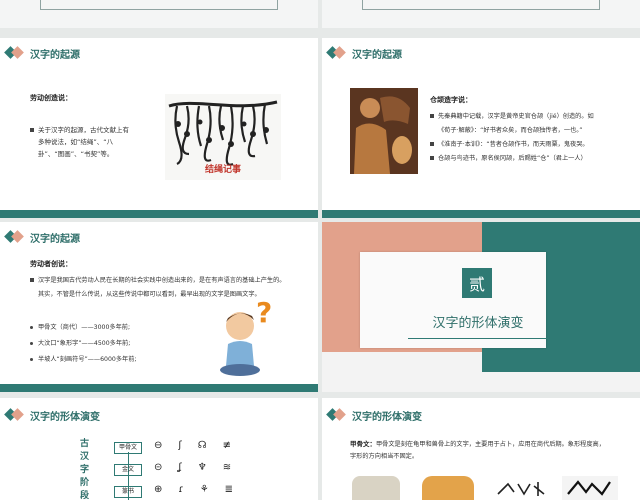 The width and height of the screenshot is (640, 500). Describe the element at coordinates (128, 470) in the screenshot. I see `stage-tag: 金文` at that location.